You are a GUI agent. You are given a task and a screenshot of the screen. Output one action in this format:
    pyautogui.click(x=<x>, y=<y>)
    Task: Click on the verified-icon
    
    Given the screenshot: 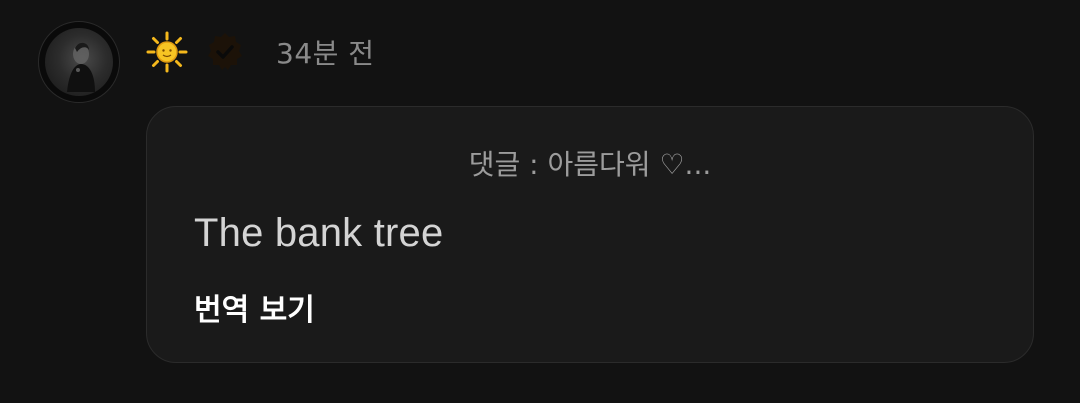 What is the action you would take?
    pyautogui.click(x=225, y=52)
    